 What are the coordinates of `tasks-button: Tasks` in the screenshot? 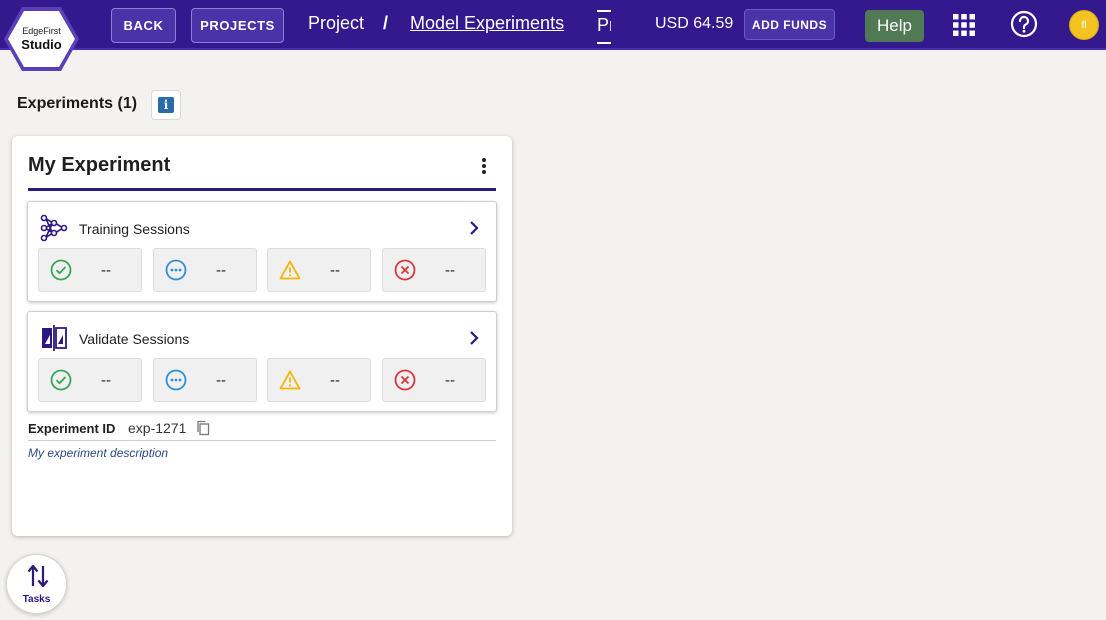 It's located at (36, 584).